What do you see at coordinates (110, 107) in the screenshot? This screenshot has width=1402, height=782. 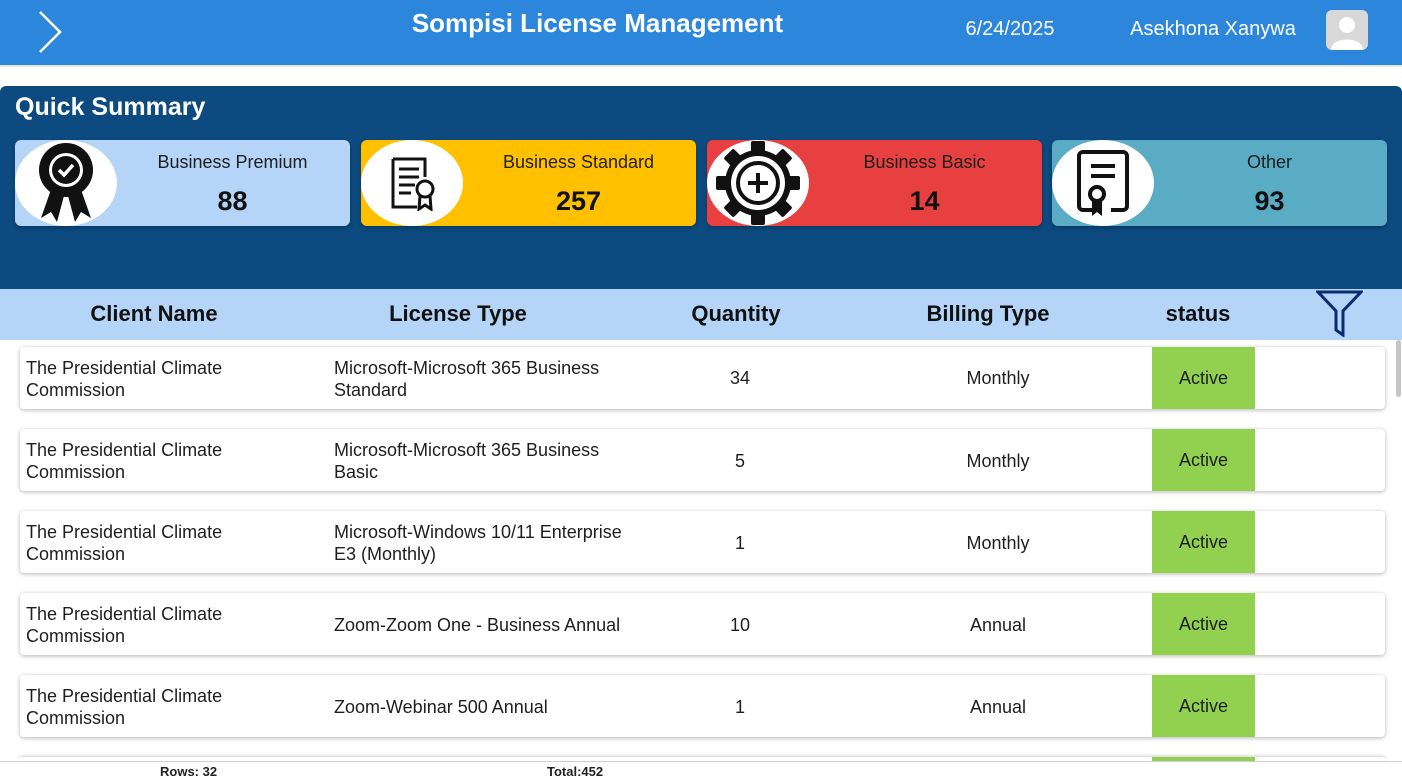 I see `summary-title: Quick Summary` at bounding box center [110, 107].